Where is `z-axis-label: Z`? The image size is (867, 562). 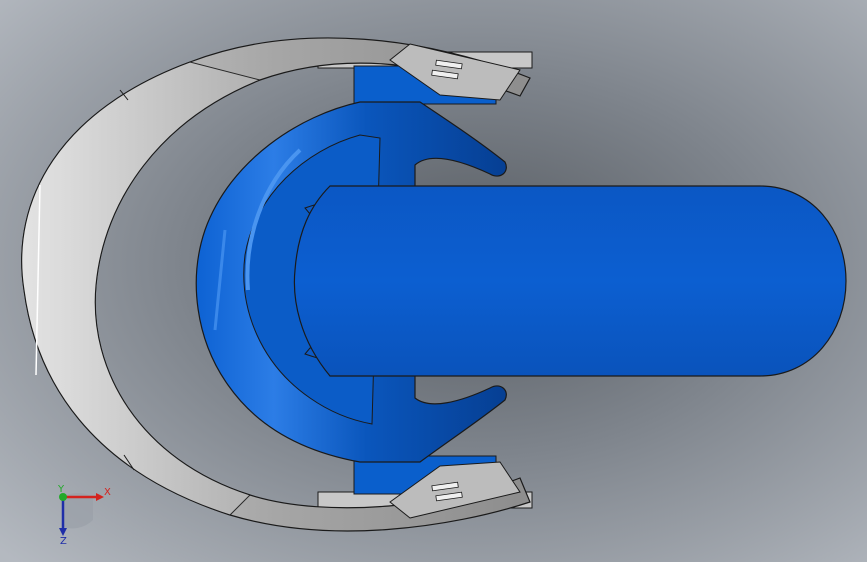
z-axis-label: Z is located at coordinates (63, 541).